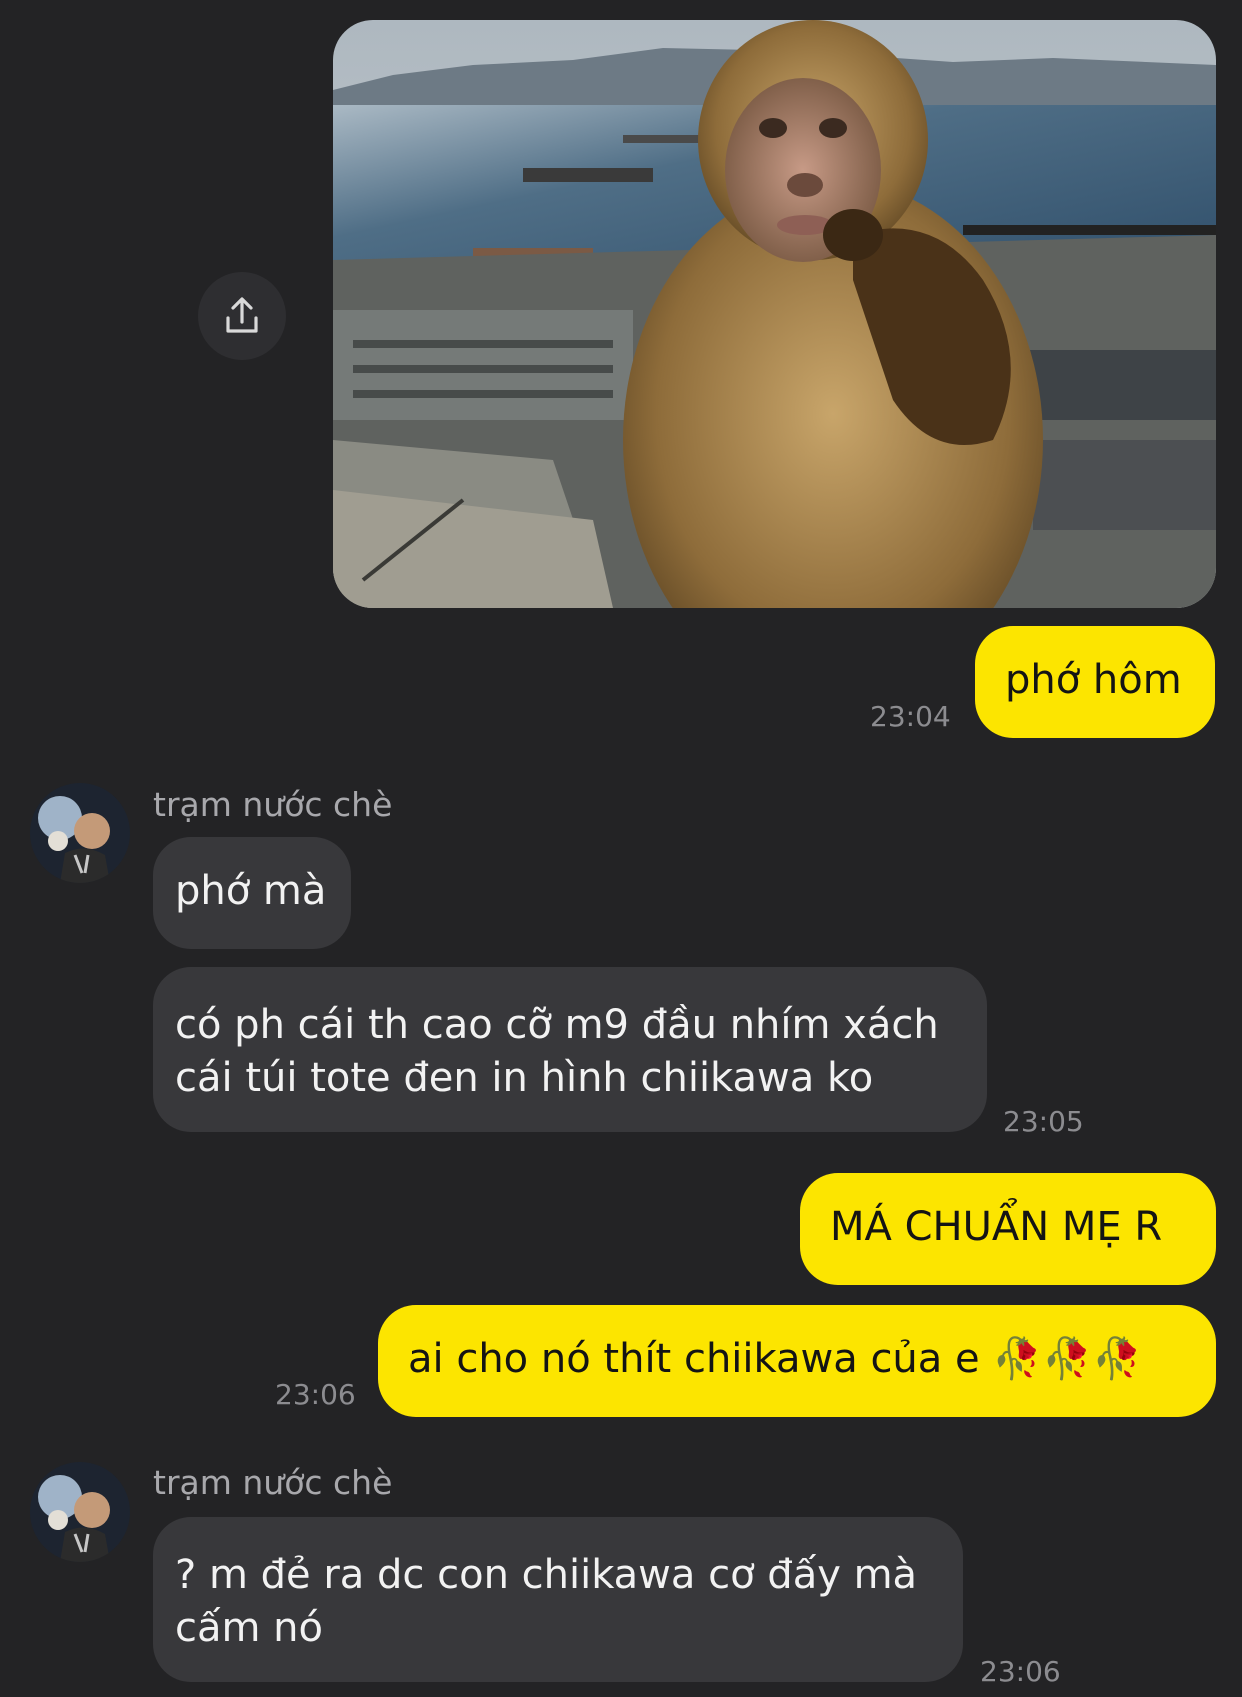 The width and height of the screenshot is (1242, 1697). Describe the element at coordinates (694, 1359) in the screenshot. I see `message-text: ai cho nó thít chiikawa của e` at that location.